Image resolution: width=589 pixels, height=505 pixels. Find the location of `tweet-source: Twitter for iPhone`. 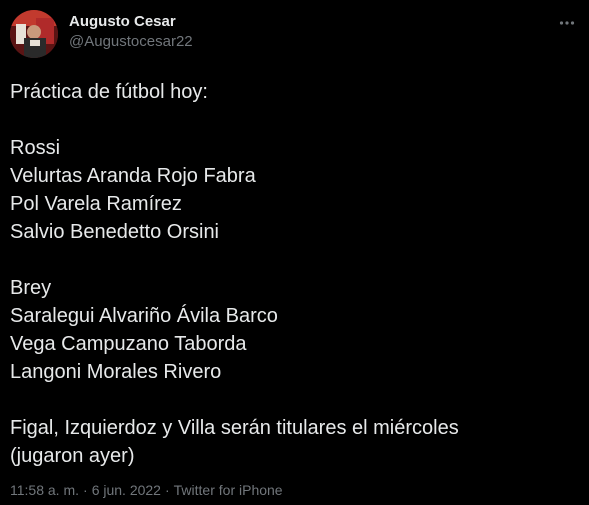

tweet-source: Twitter for iPhone is located at coordinates (228, 490).